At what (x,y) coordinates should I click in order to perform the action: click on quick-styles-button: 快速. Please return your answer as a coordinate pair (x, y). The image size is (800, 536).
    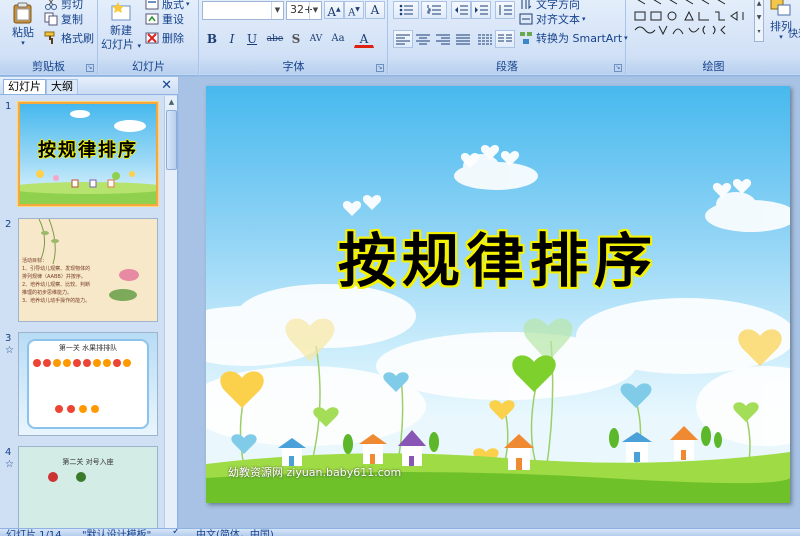
    Looking at the image, I should click on (794, 32).